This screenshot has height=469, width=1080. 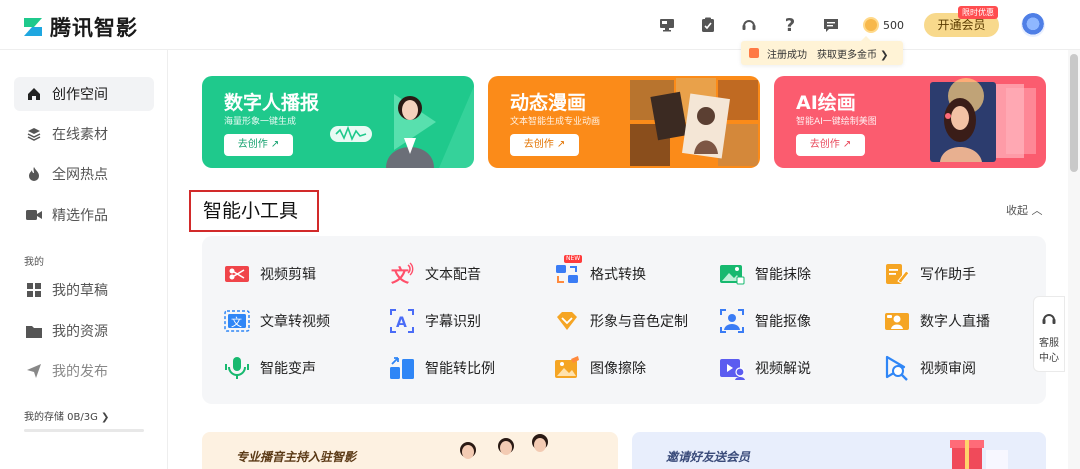 What do you see at coordinates (639, 322) in the screenshot?
I see `tool-label: 形象与音色定制` at bounding box center [639, 322].